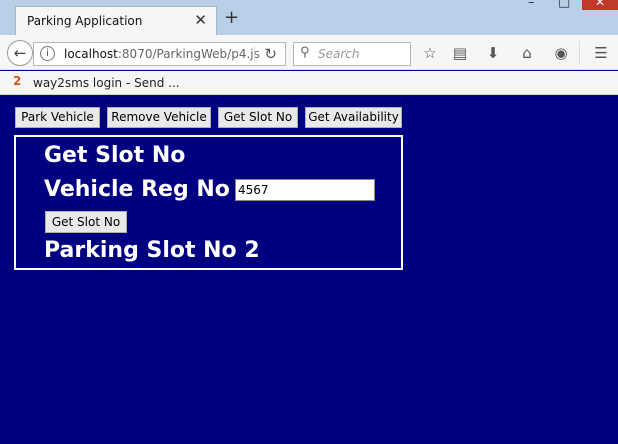 Image resolution: width=618 pixels, height=444 pixels. What do you see at coordinates (258, 117) in the screenshot?
I see `get-slot-no-button: Get Slot No` at bounding box center [258, 117].